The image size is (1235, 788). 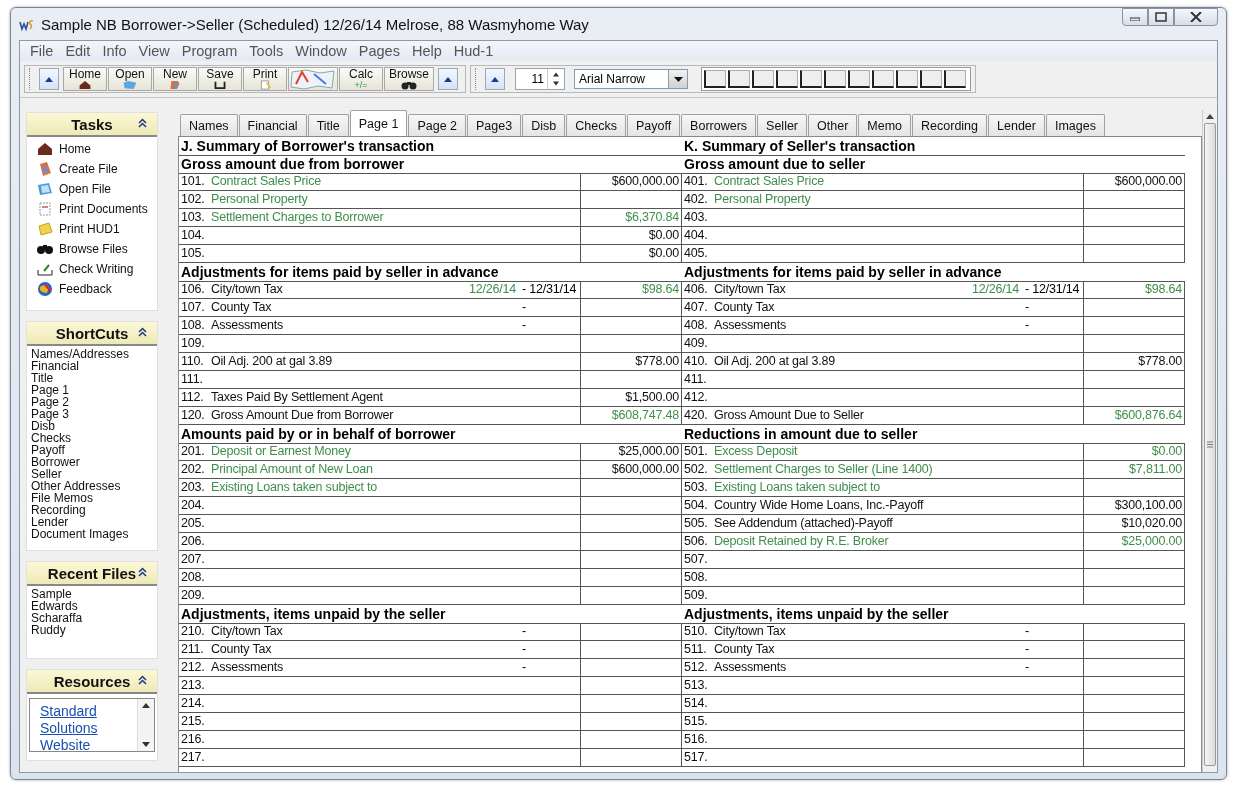 What do you see at coordinates (97, 149) in the screenshot?
I see `task-link: Home` at bounding box center [97, 149].